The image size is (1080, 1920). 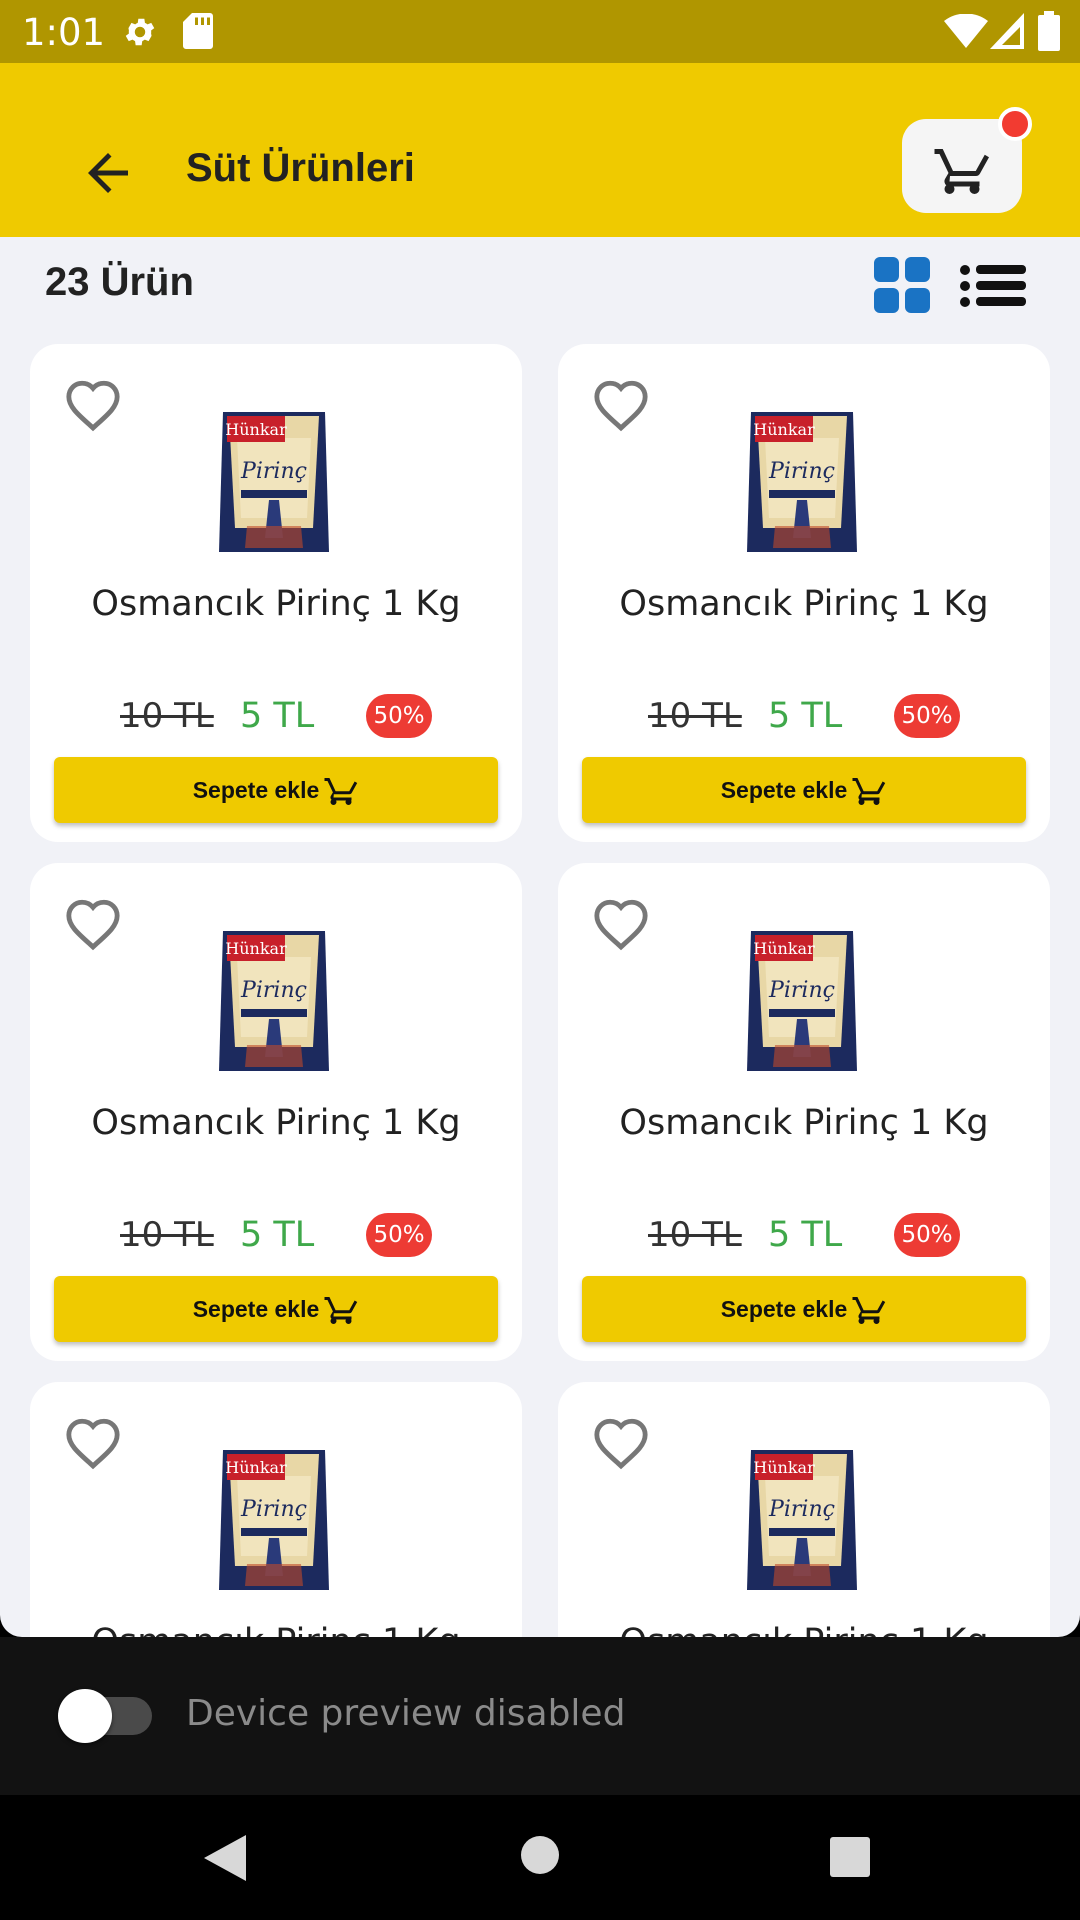 I want to click on sd-card-icon, so click(x=198, y=31).